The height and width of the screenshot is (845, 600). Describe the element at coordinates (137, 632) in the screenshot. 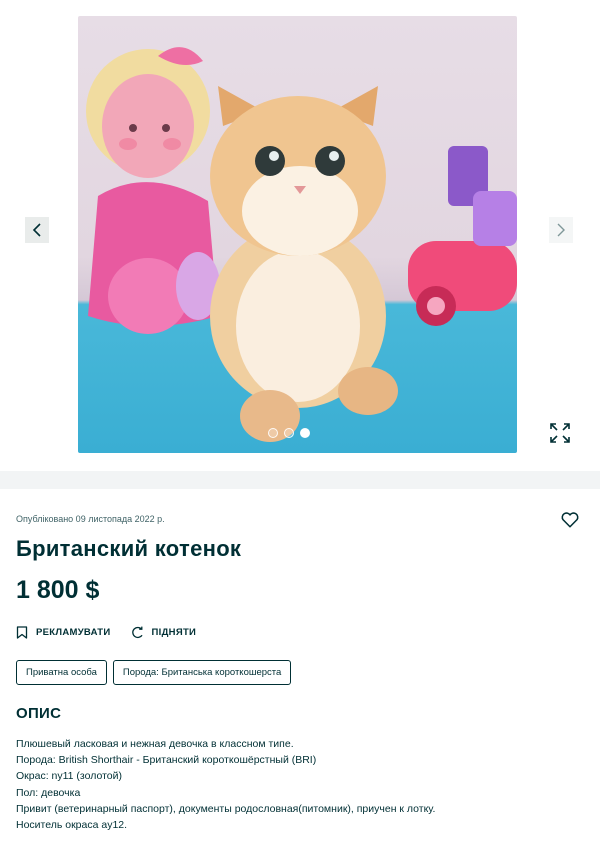

I see `refresh-icon` at that location.